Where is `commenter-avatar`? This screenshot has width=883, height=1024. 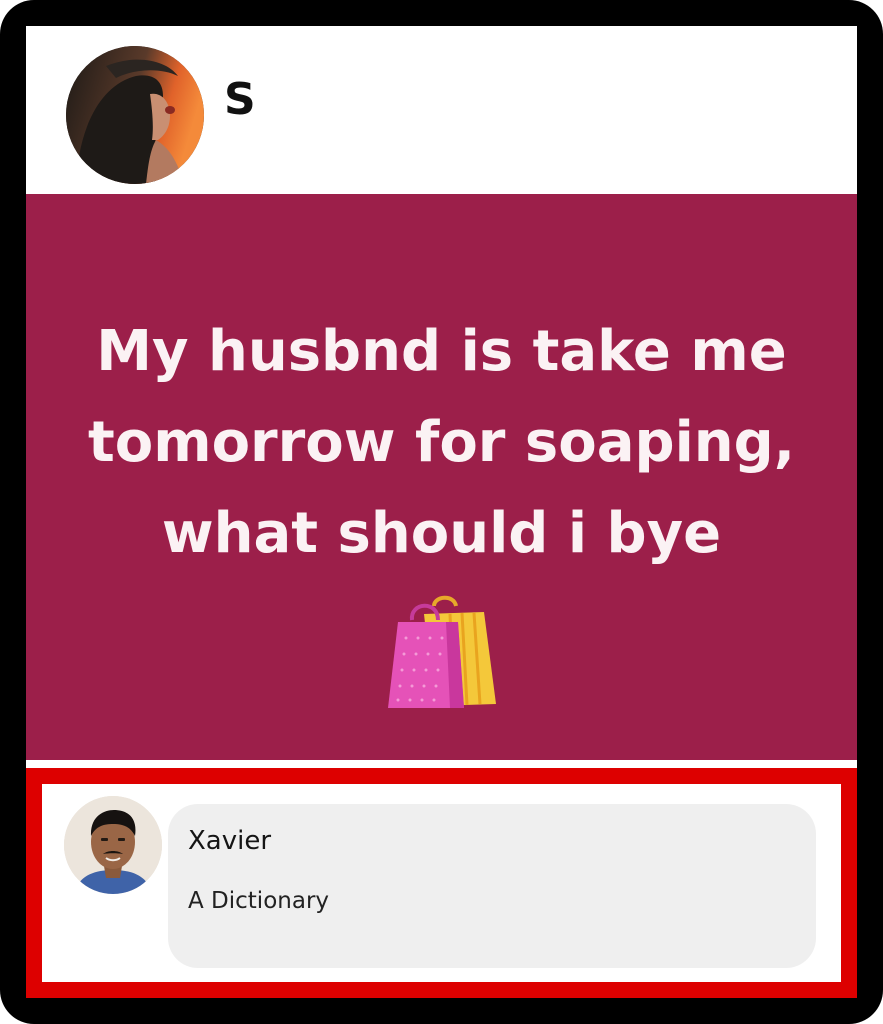
commenter-avatar is located at coordinates (113, 845).